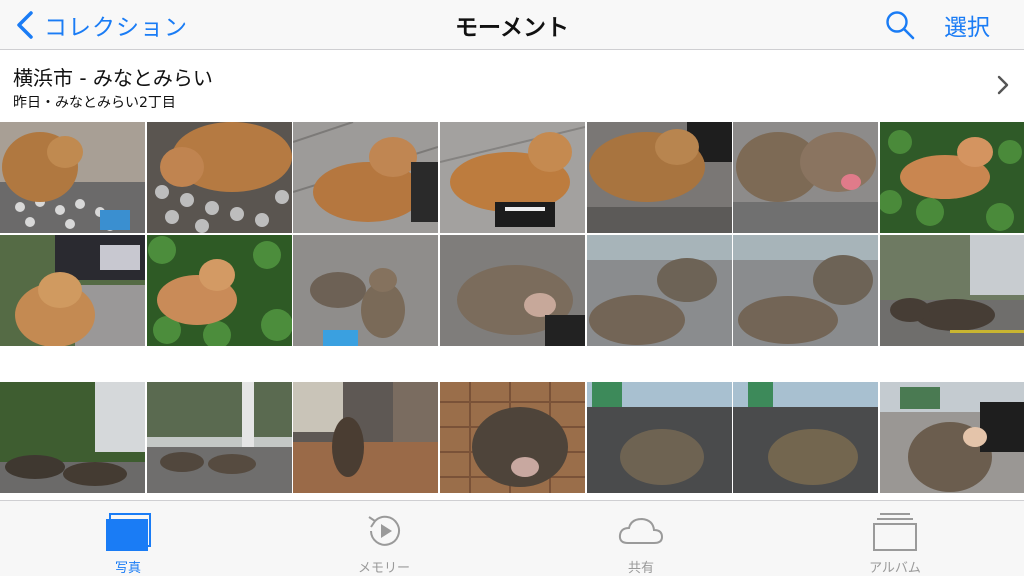 The height and width of the screenshot is (576, 1024). Describe the element at coordinates (127, 568) in the screenshot. I see `tab-photos-label: 写真` at that location.